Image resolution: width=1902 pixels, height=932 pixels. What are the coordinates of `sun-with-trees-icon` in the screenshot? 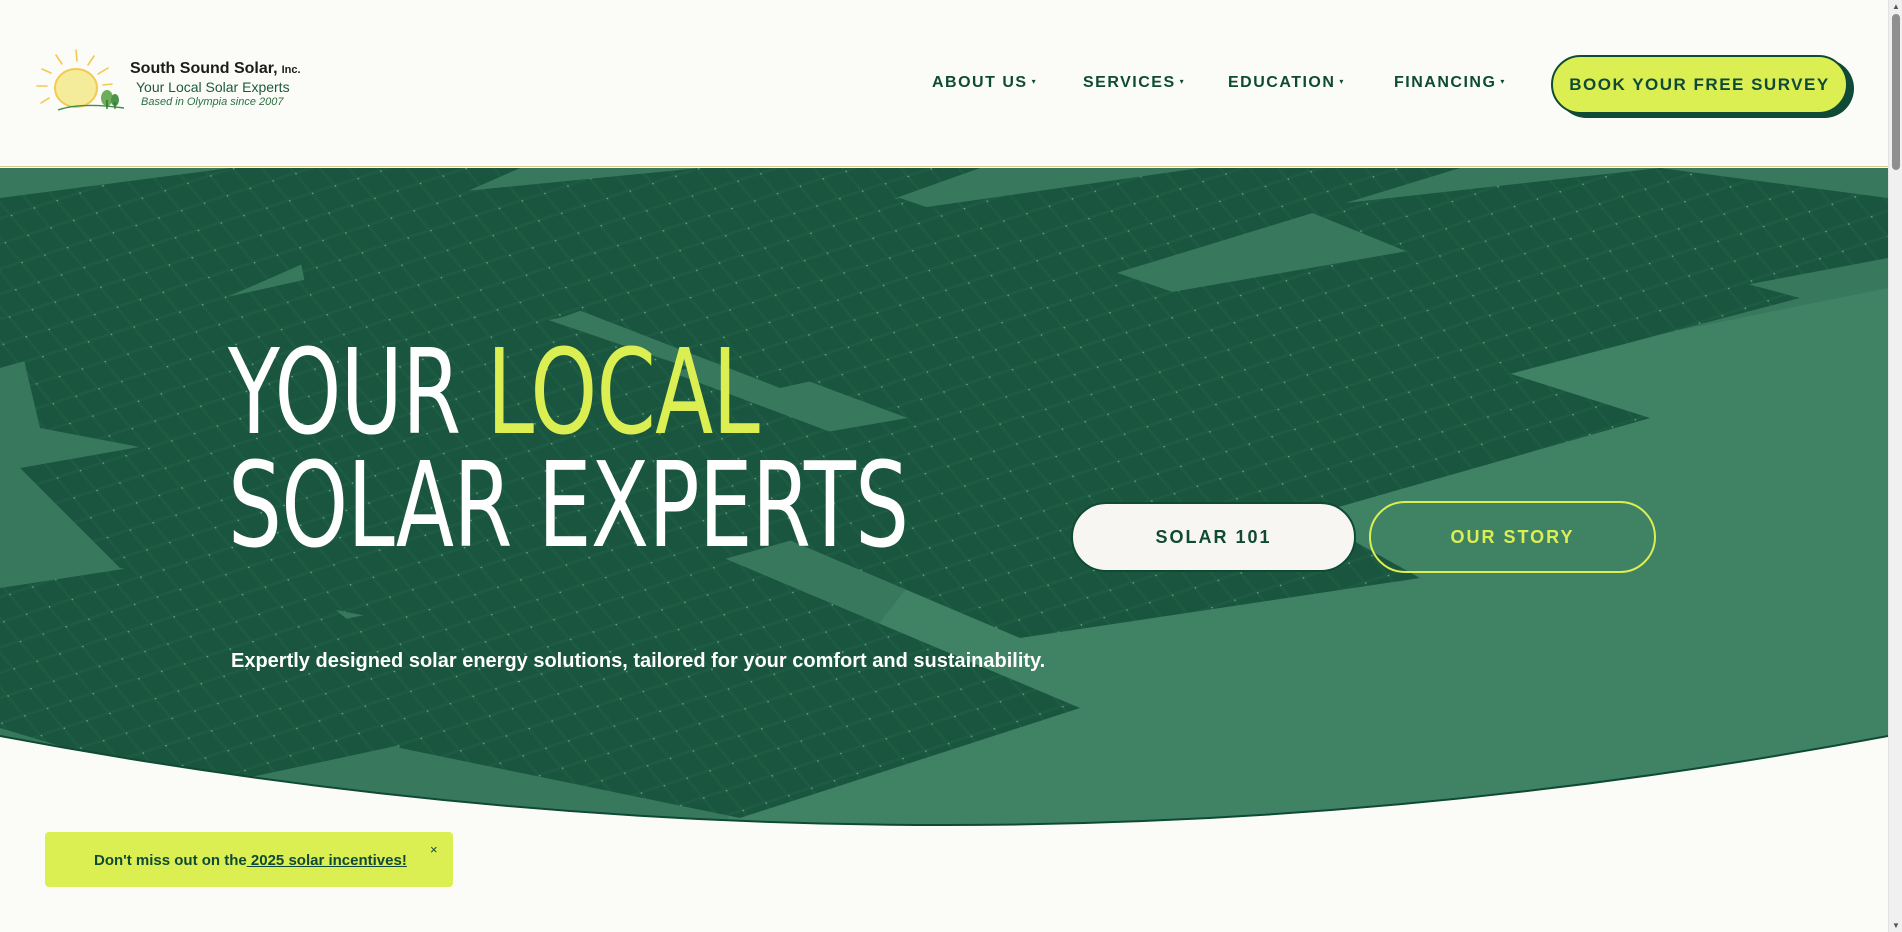 It's located at (80, 80).